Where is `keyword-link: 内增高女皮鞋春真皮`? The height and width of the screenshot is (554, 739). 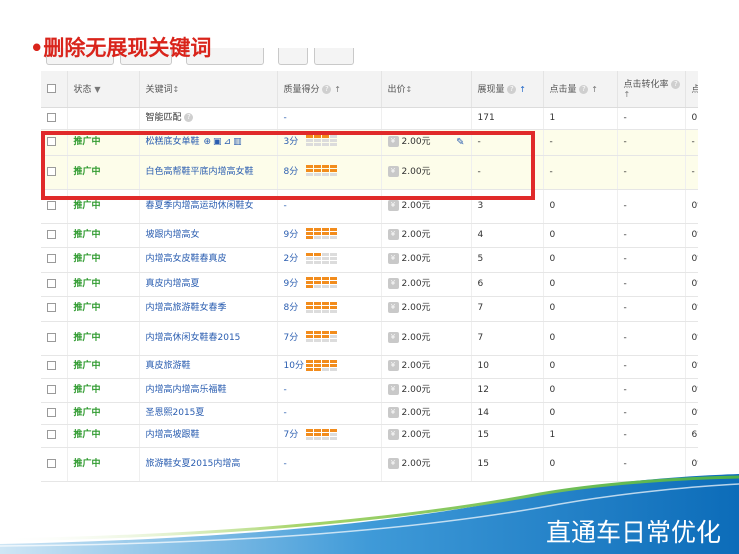
keyword-link: 内增高女皮鞋春真皮 is located at coordinates (186, 259).